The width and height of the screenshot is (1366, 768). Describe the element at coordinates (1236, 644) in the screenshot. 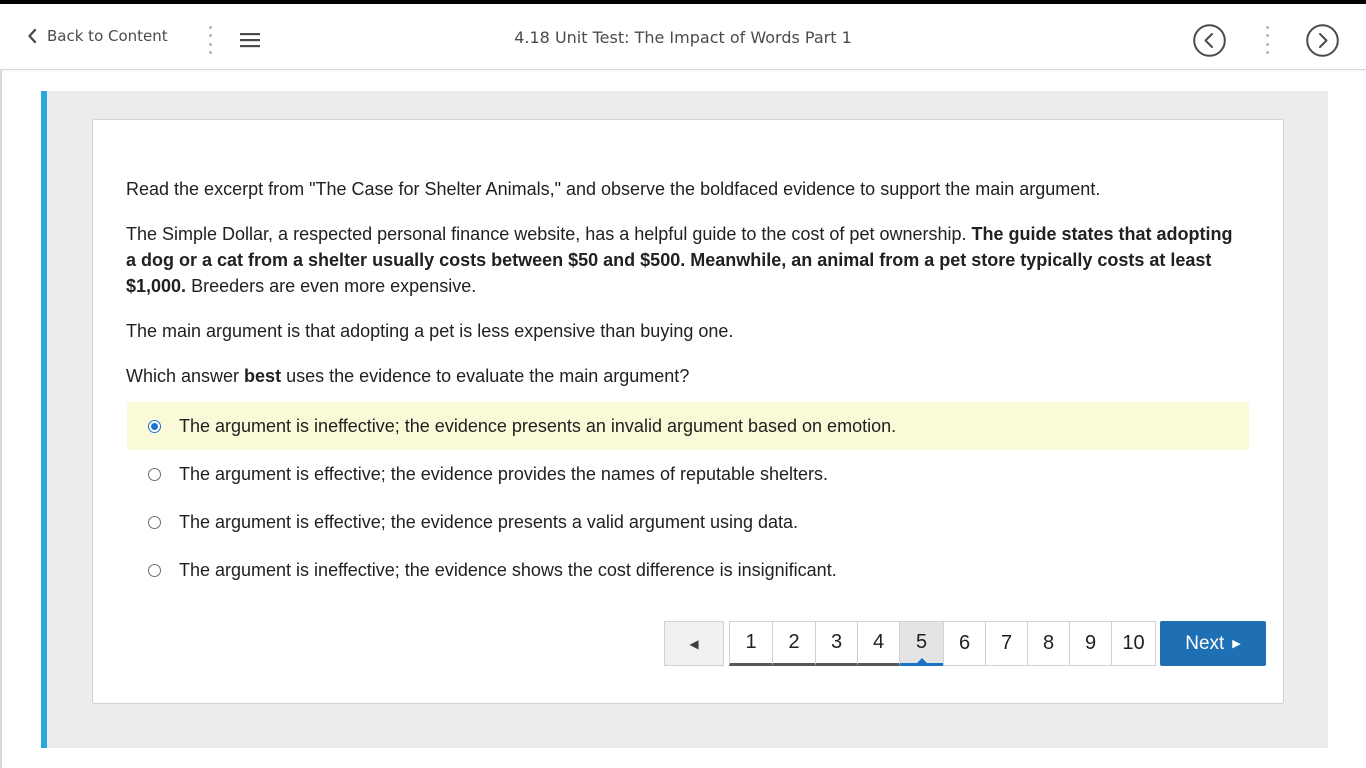

I see `triangle-right-icon: ▶` at that location.